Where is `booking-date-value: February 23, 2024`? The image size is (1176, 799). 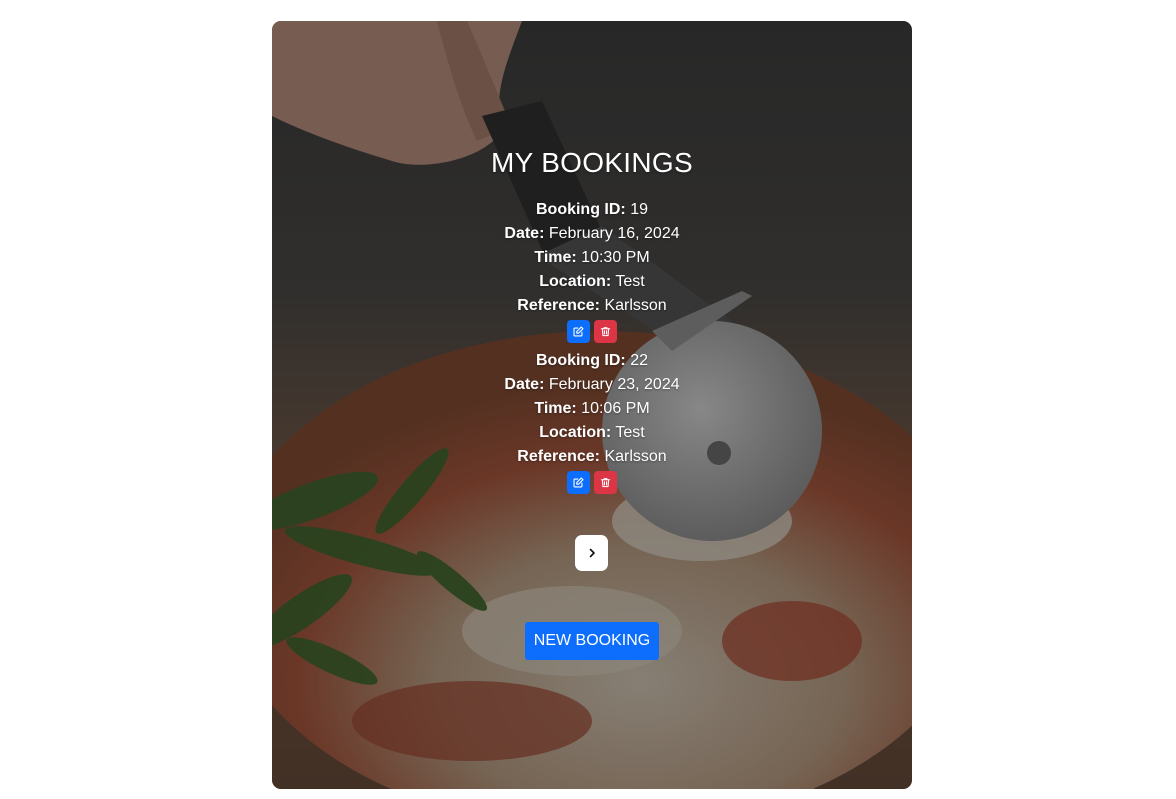
booking-date-value: February 23, 2024 is located at coordinates (614, 384).